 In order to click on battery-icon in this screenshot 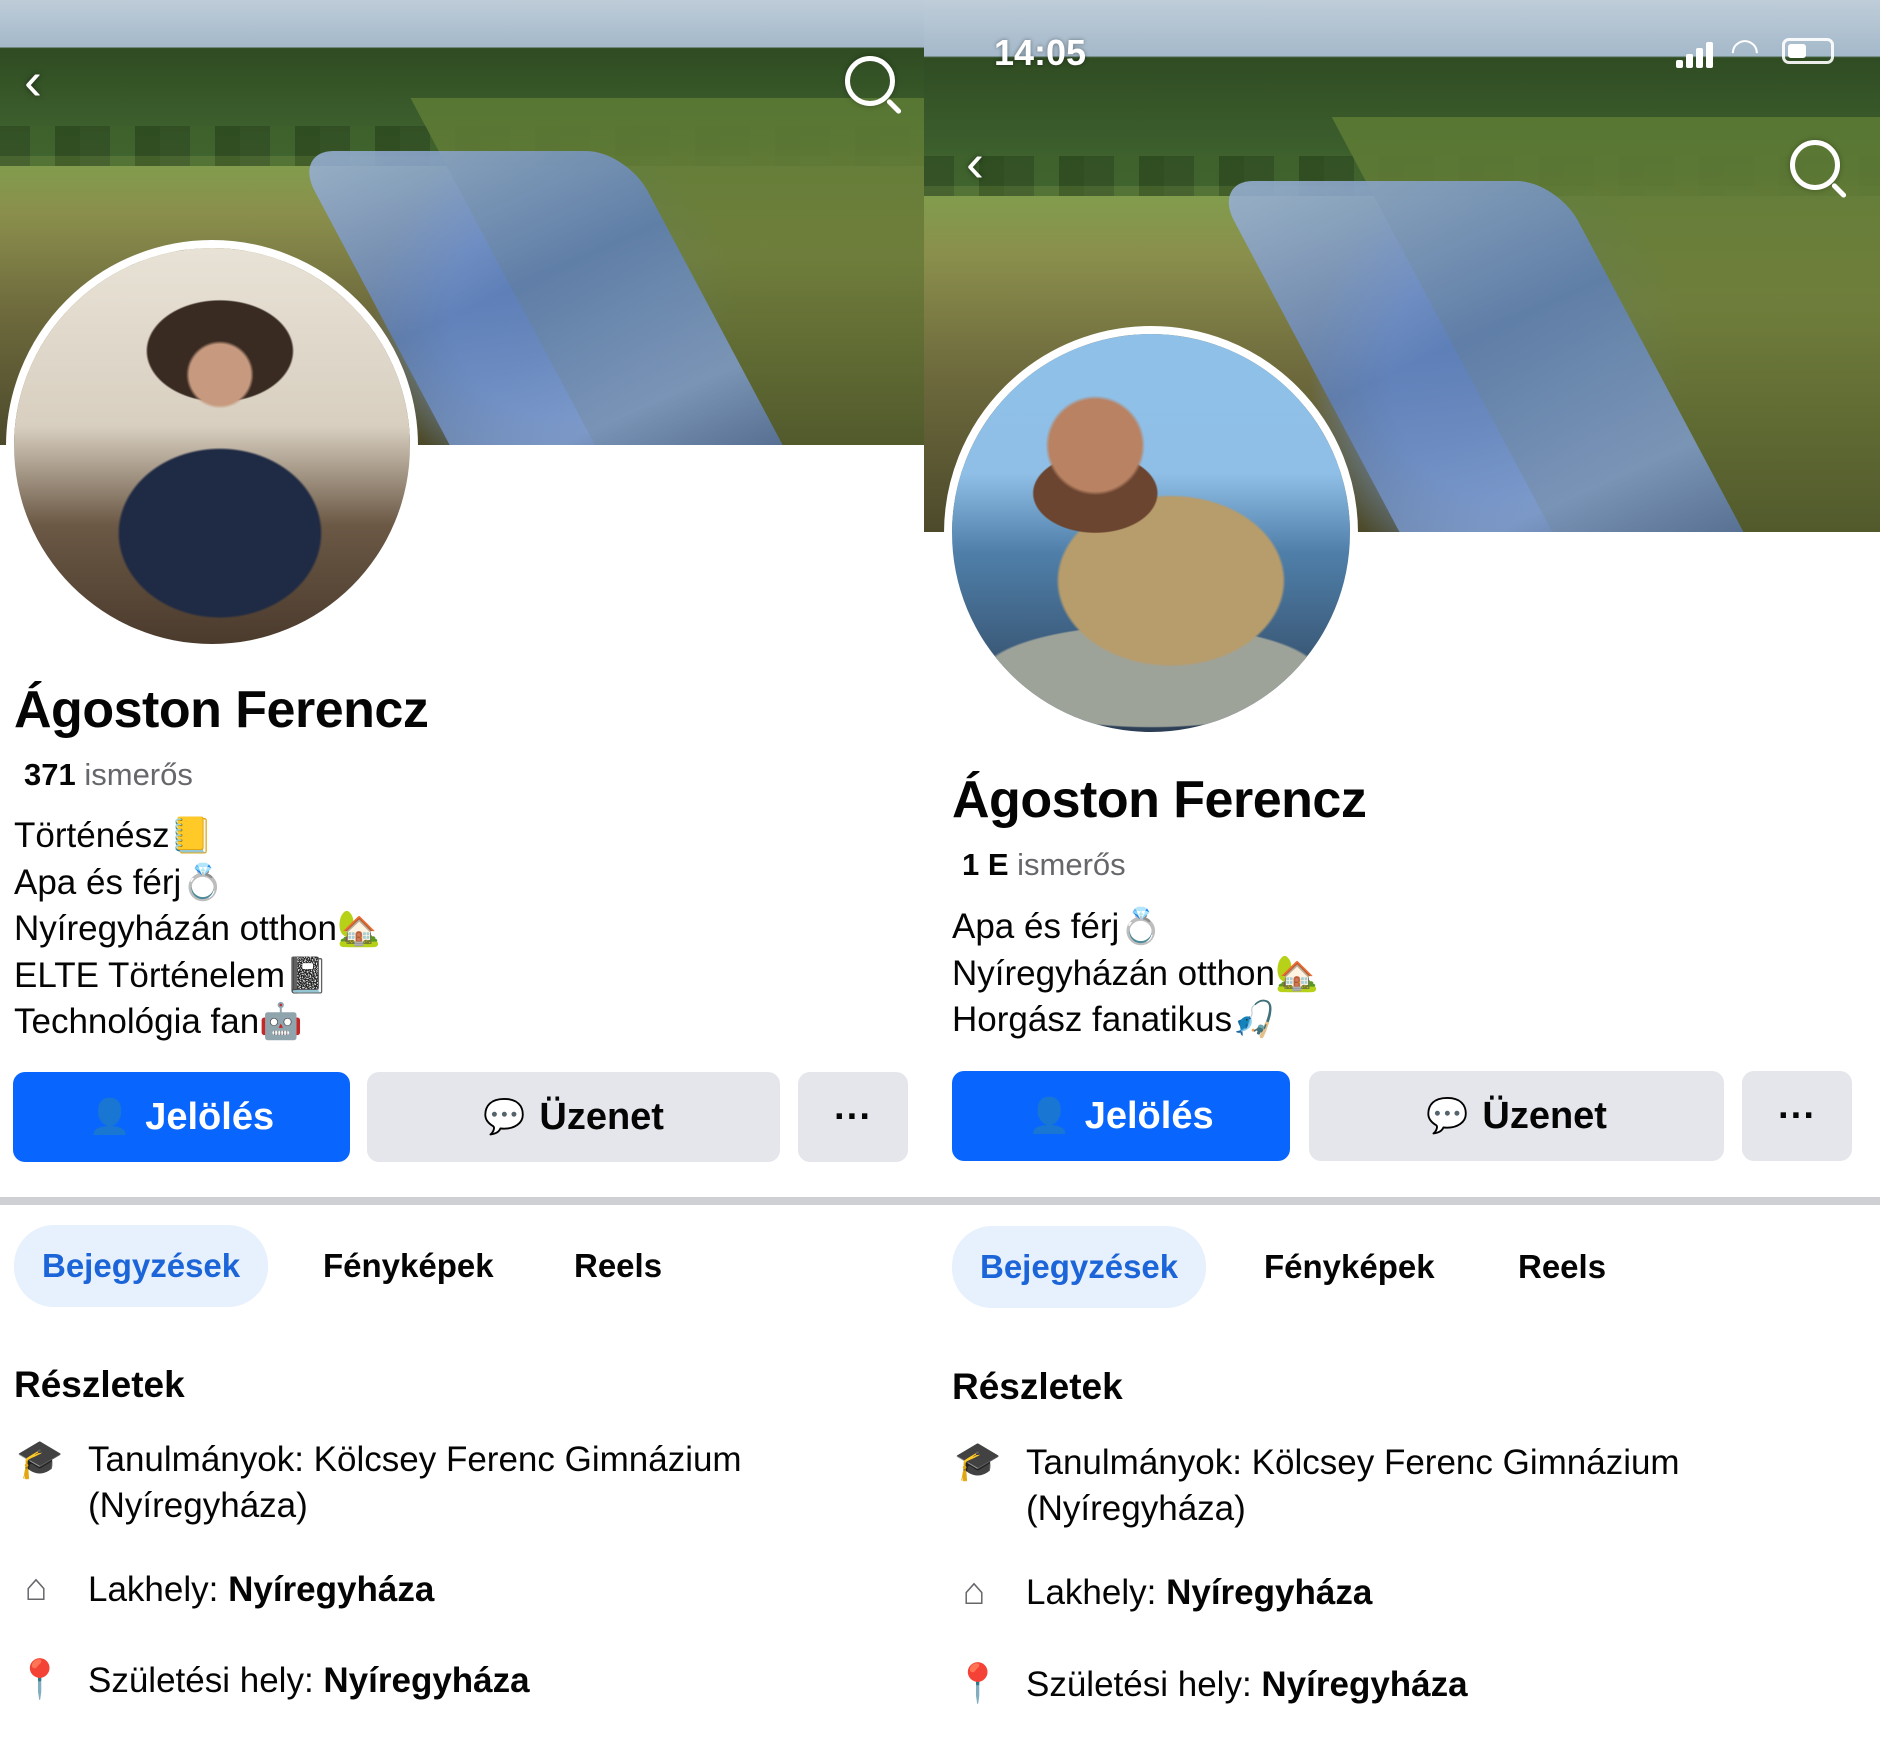, I will do `click(1808, 51)`.